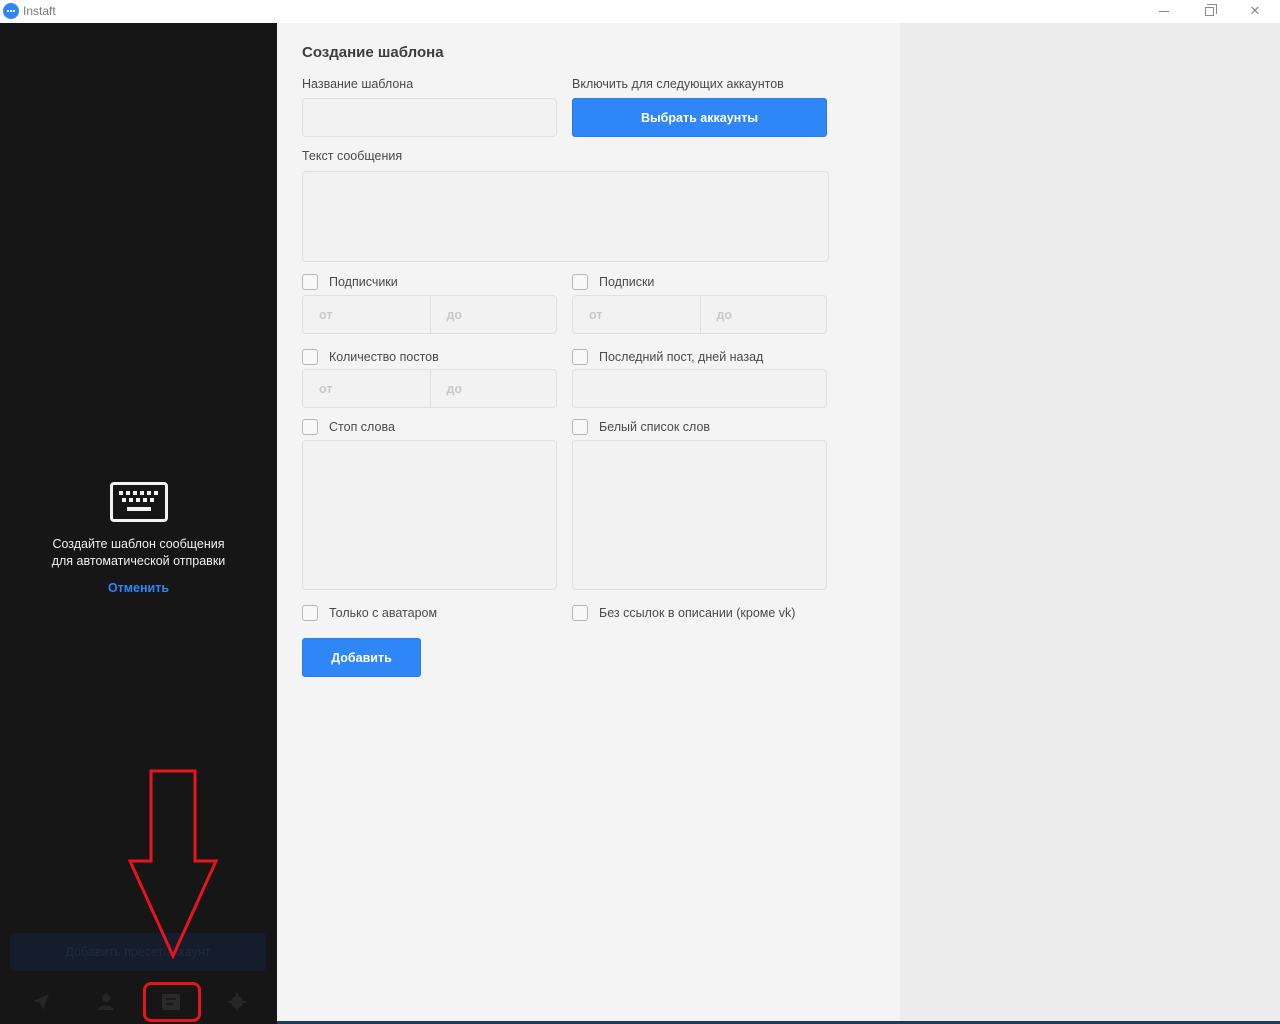 This screenshot has height=1024, width=1280. Describe the element at coordinates (580, 282) in the screenshot. I see `following-checkbox` at that location.